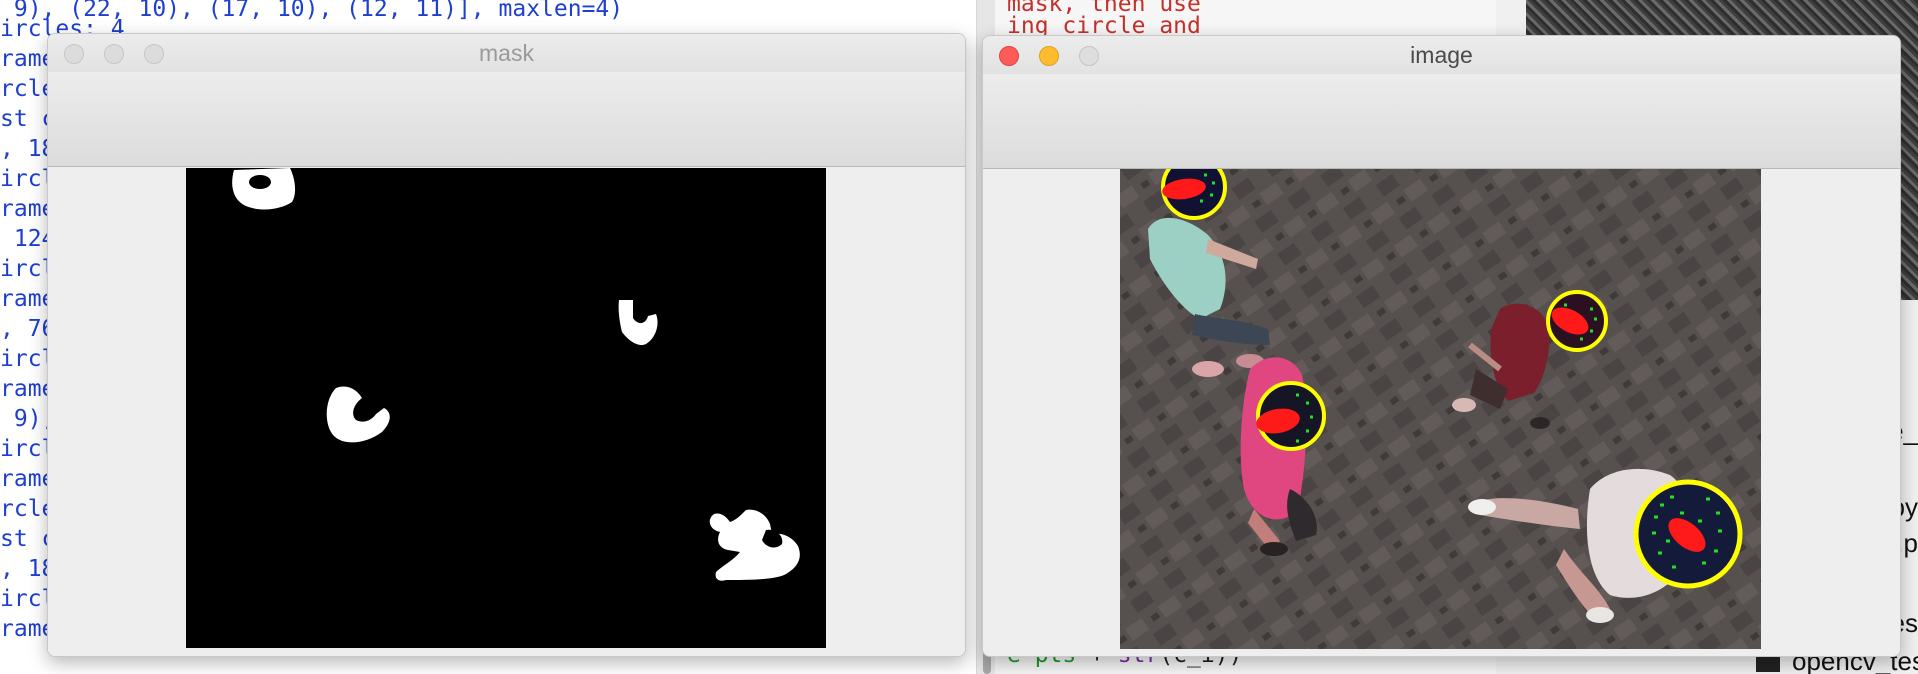 The height and width of the screenshot is (674, 1918). I want to click on mask-blob-hole, so click(260, 182).